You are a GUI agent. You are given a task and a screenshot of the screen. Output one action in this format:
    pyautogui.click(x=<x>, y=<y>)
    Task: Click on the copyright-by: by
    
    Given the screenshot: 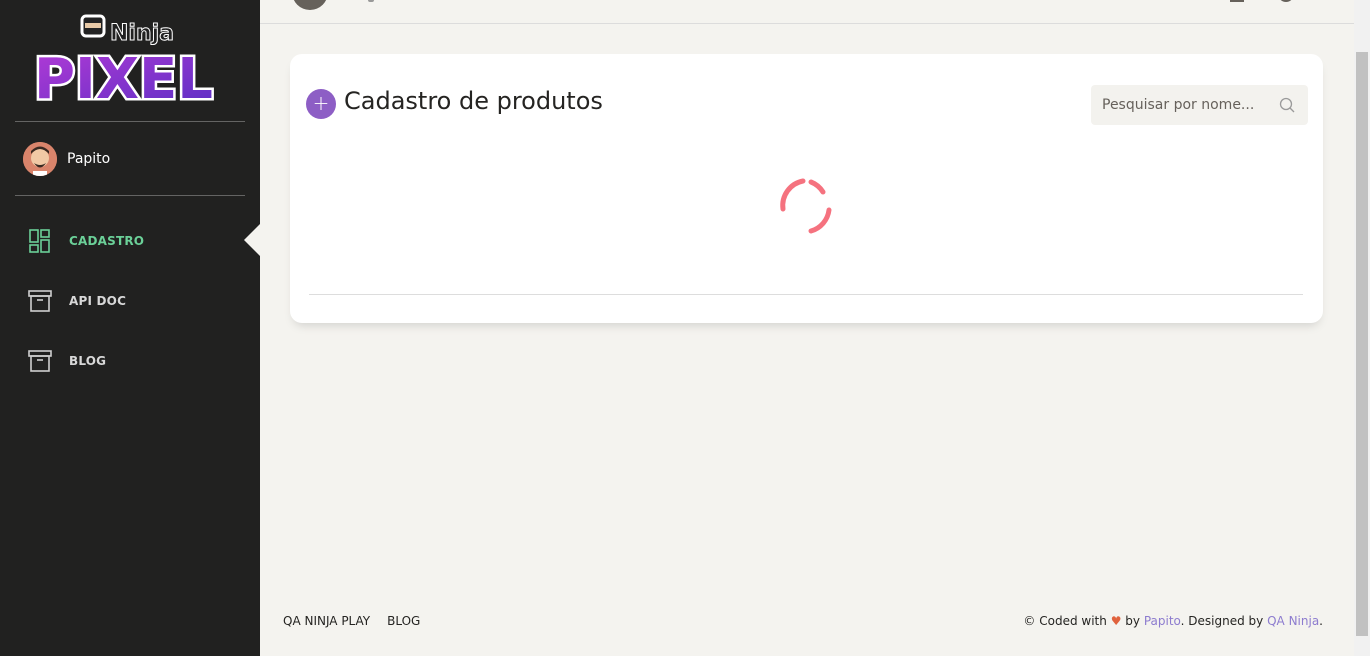 What is the action you would take?
    pyautogui.click(x=1132, y=621)
    